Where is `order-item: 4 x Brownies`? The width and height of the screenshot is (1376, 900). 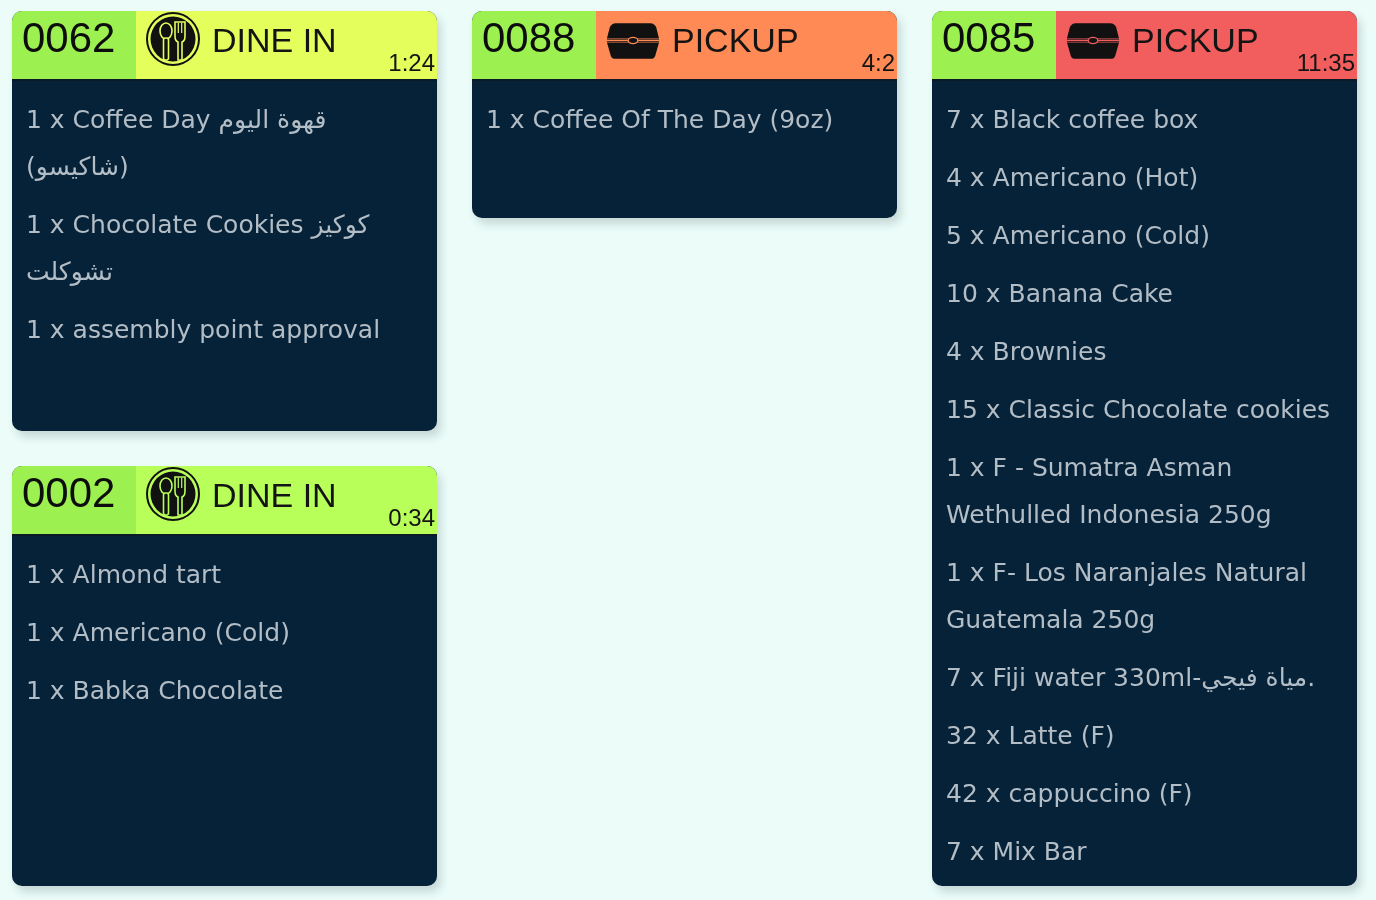
order-item: 4 x Brownies is located at coordinates (1027, 352).